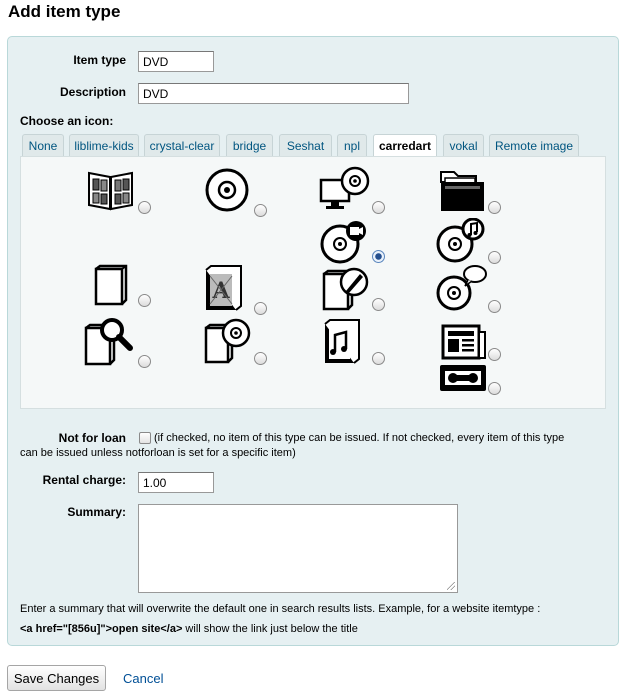 The image size is (625, 696). I want to click on icon-radio-talking-disc, so click(494, 306).